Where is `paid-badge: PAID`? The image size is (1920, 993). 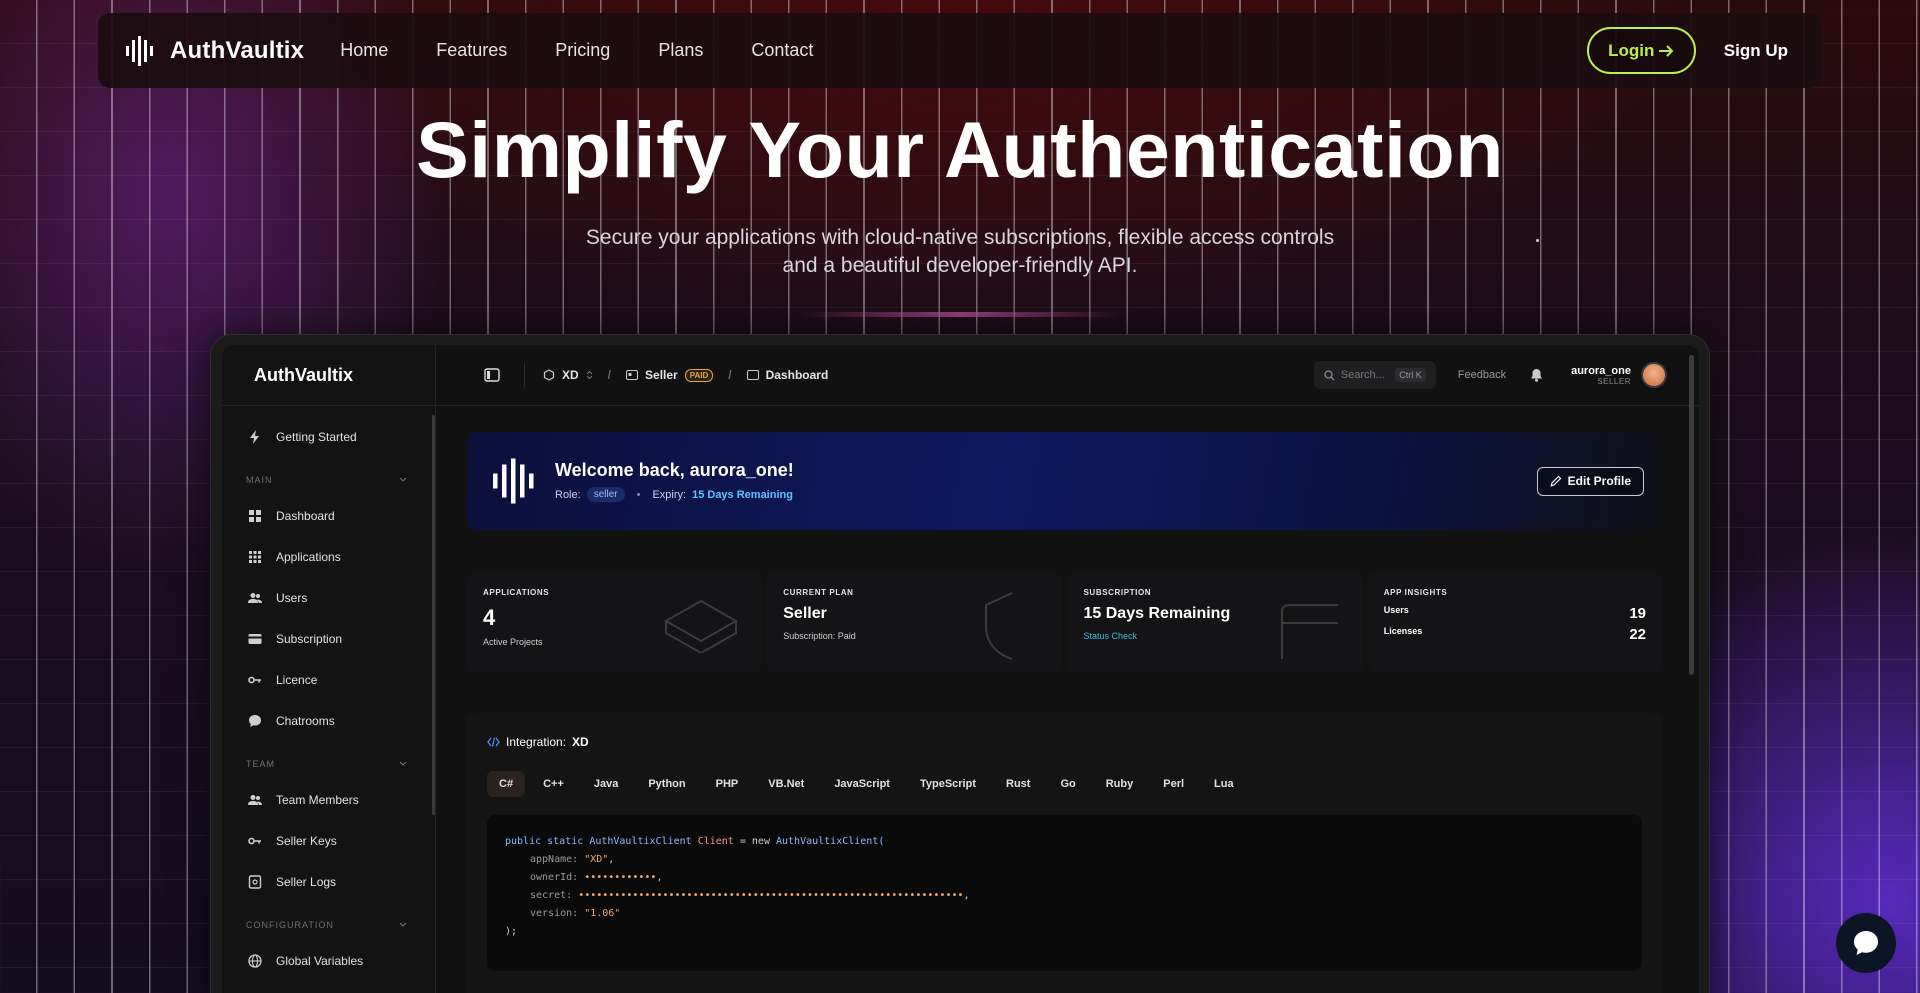
paid-badge: PAID is located at coordinates (699, 375).